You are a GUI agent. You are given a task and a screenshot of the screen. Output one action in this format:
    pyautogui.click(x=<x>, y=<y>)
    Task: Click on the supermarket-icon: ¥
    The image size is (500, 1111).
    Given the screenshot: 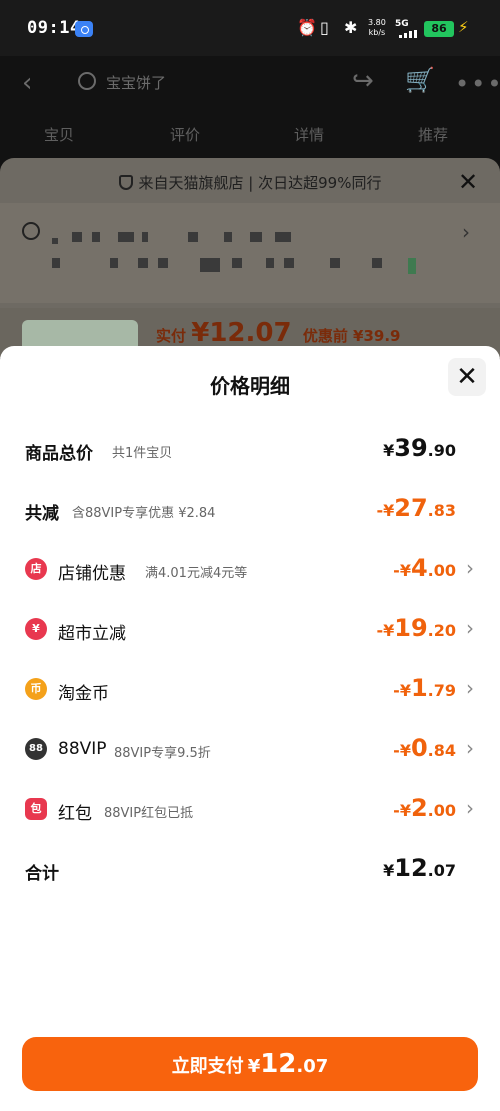 What is the action you would take?
    pyautogui.click(x=36, y=629)
    